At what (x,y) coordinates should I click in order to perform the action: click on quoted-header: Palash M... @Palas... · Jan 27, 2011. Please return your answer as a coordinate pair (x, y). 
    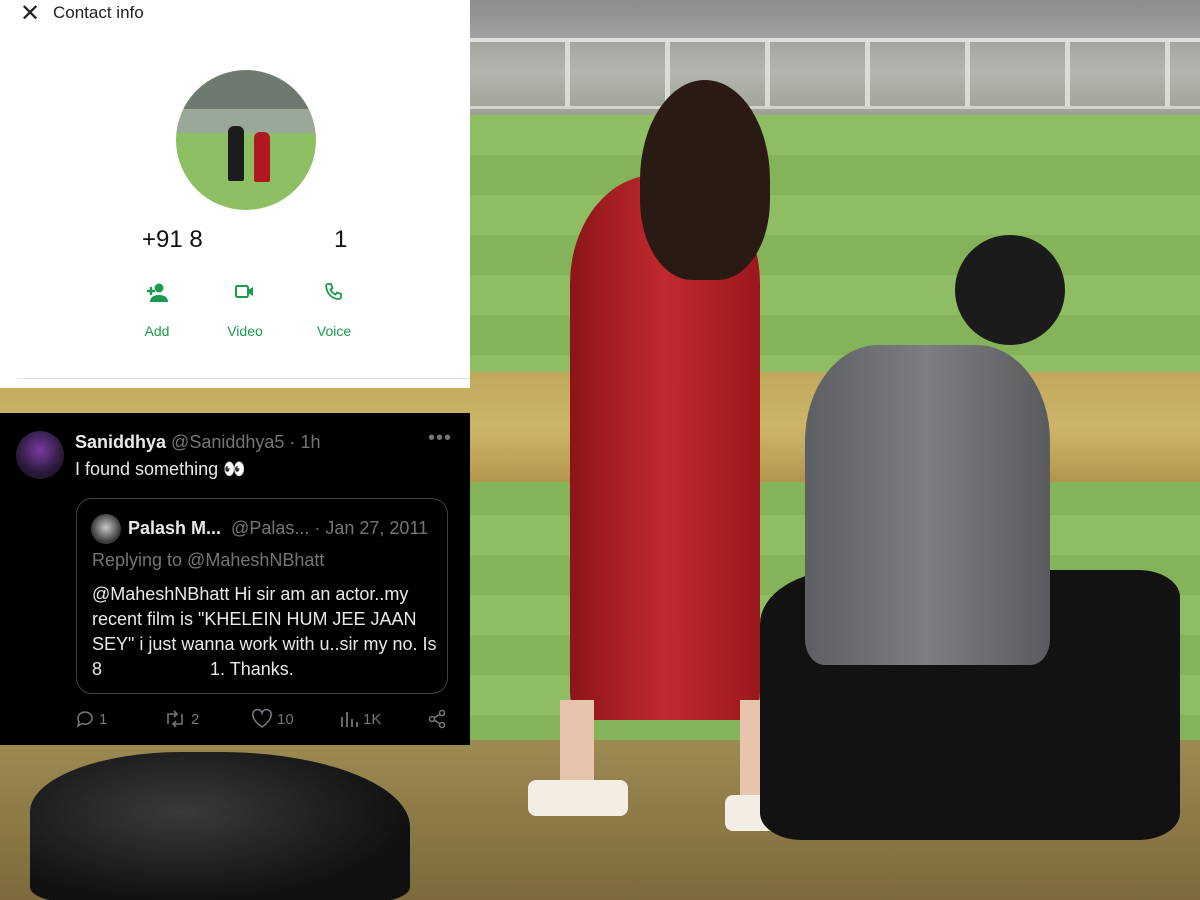
    Looking at the image, I should click on (278, 528).